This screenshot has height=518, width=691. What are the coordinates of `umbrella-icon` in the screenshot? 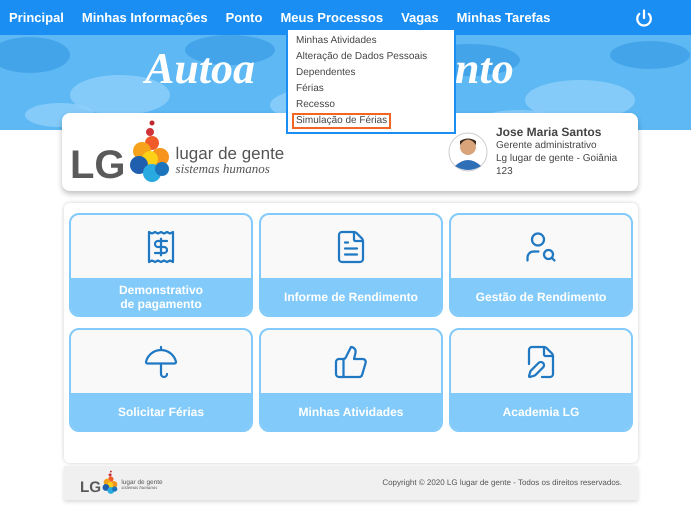 It's located at (161, 362).